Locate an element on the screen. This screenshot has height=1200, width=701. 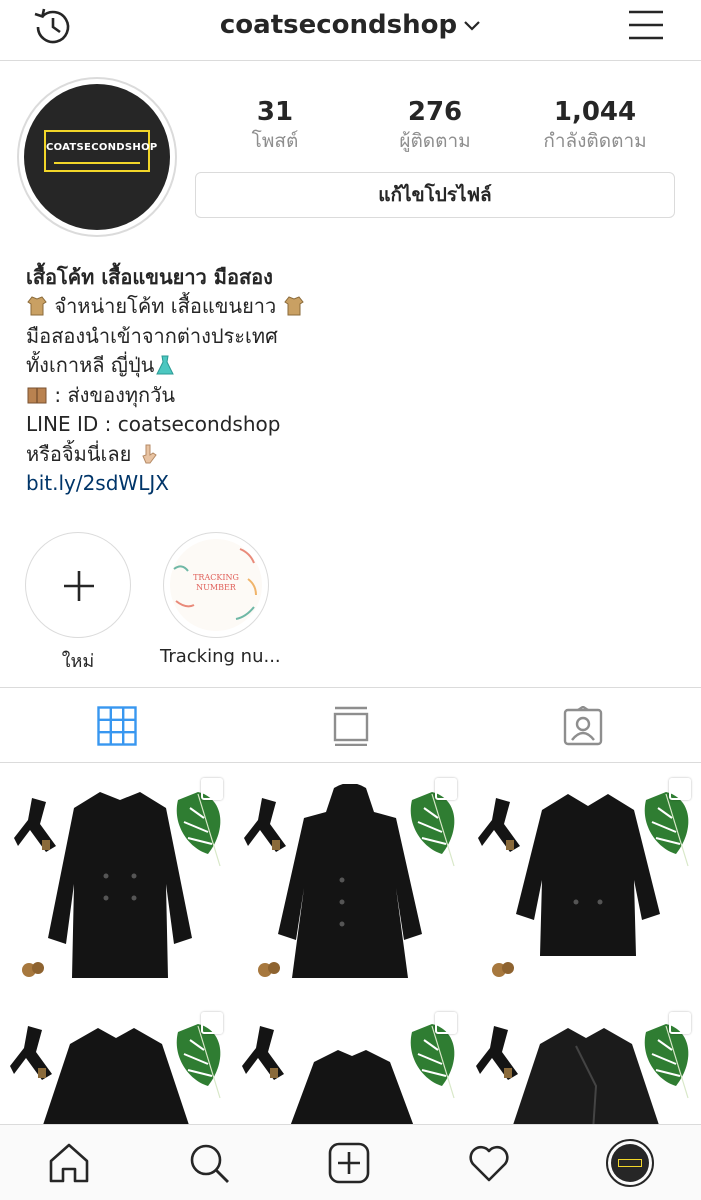
hamburger-menu-icon is located at coordinates (646, 25).